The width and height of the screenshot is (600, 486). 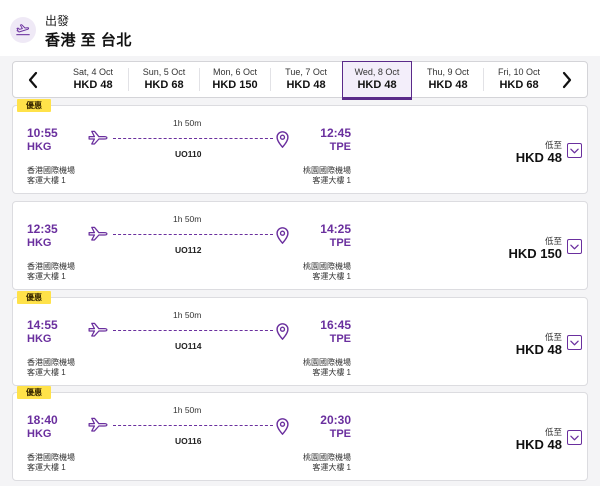 I want to click on date-label: Sun, 5 Oct, so click(x=164, y=72).